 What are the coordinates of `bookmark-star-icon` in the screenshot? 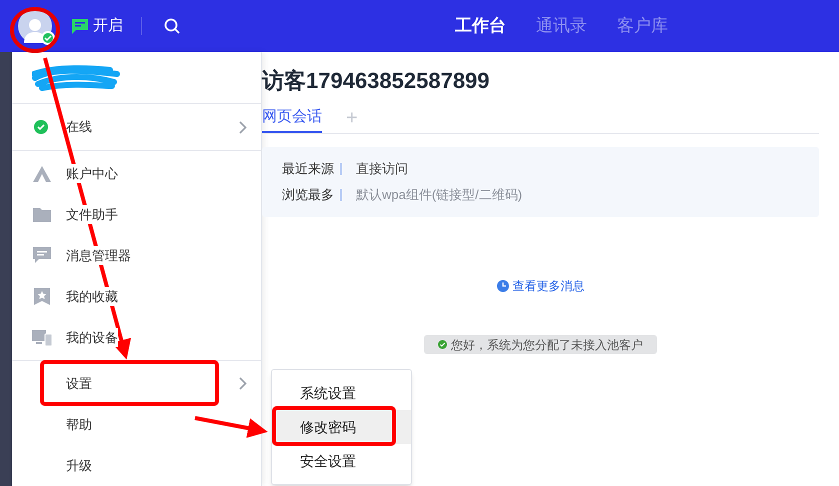 It's located at (42, 296).